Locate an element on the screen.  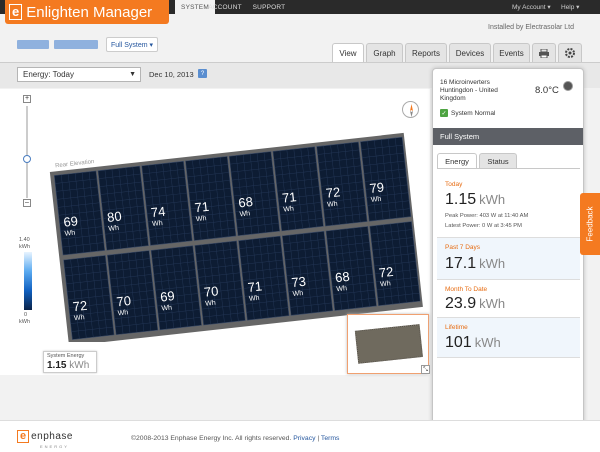
enlighten-logo: e Enlighten Manager is located at coordinates (87, 12).